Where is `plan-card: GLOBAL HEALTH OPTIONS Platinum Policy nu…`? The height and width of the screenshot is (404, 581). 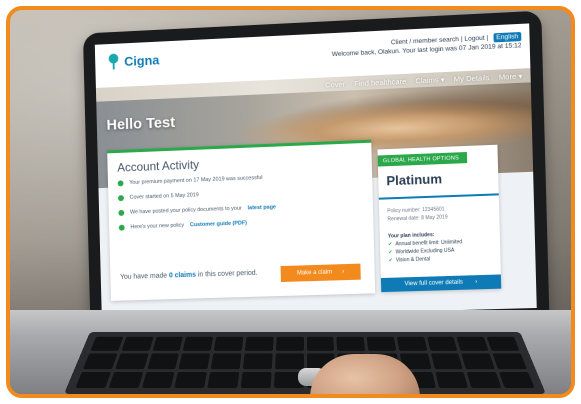
plan-card: GLOBAL HEALTH OPTIONS Platinum Policy nu… is located at coordinates (440, 218).